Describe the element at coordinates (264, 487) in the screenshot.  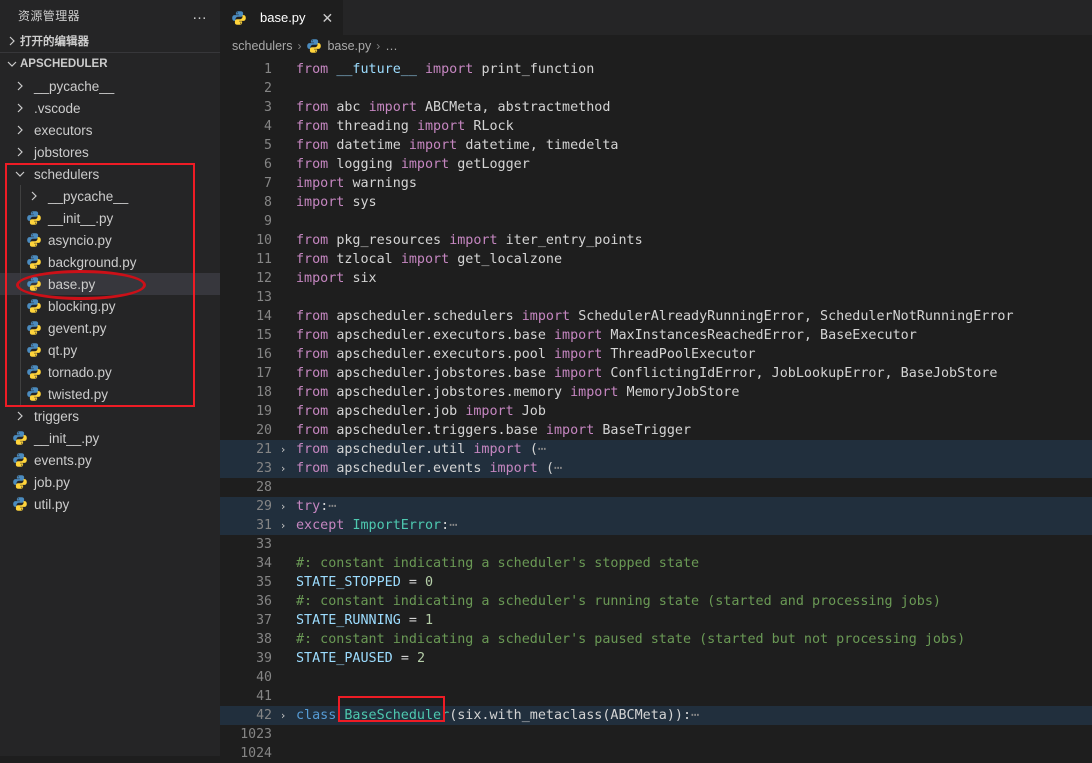
I see `line-number: 28` at that location.